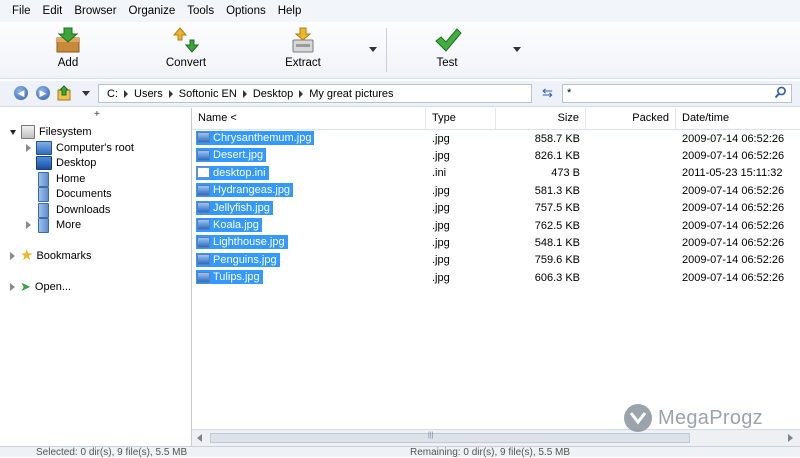  What do you see at coordinates (55, 179) in the screenshot?
I see `tree-item-home: Home` at bounding box center [55, 179].